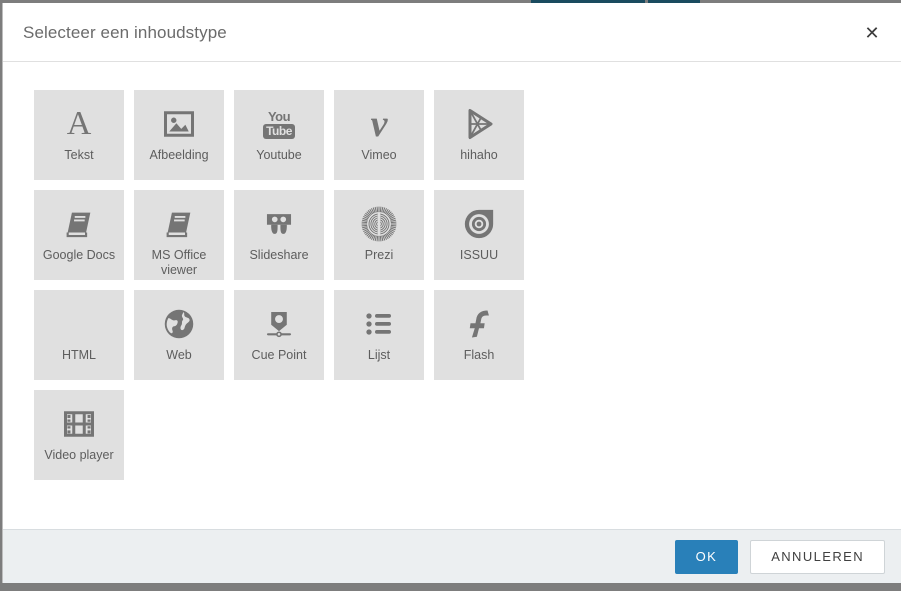 This screenshot has width=901, height=591. Describe the element at coordinates (706, 556) in the screenshot. I see `ok-button: OK` at that location.